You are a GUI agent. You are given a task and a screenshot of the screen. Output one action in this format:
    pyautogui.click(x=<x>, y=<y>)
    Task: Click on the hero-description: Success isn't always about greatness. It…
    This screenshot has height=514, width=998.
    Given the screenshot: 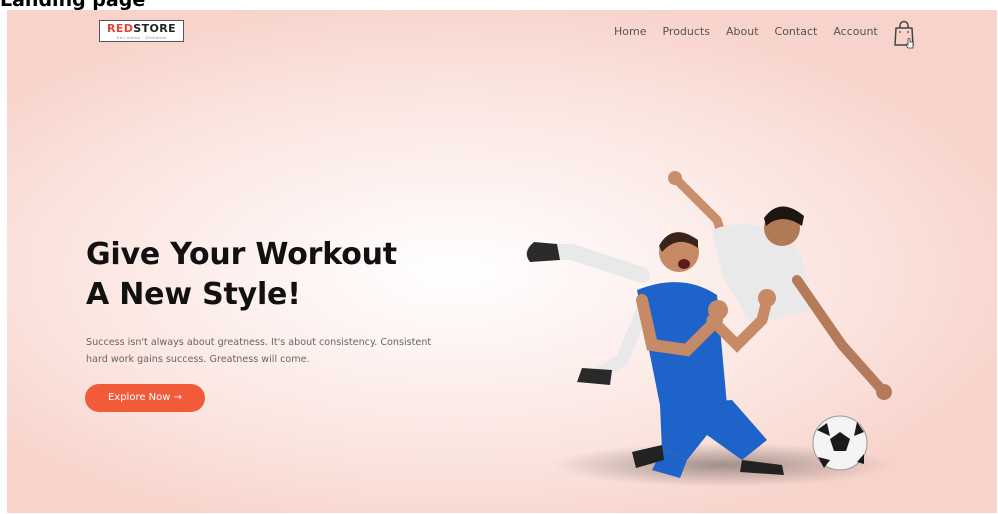 What is the action you would take?
    pyautogui.click(x=286, y=351)
    